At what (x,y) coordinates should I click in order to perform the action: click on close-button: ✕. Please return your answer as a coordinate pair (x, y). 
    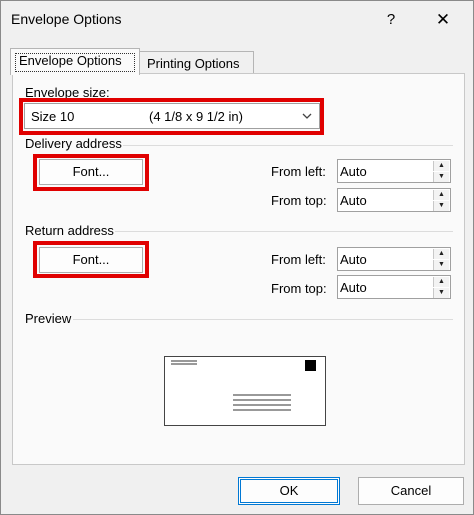
    Looking at the image, I should click on (443, 20).